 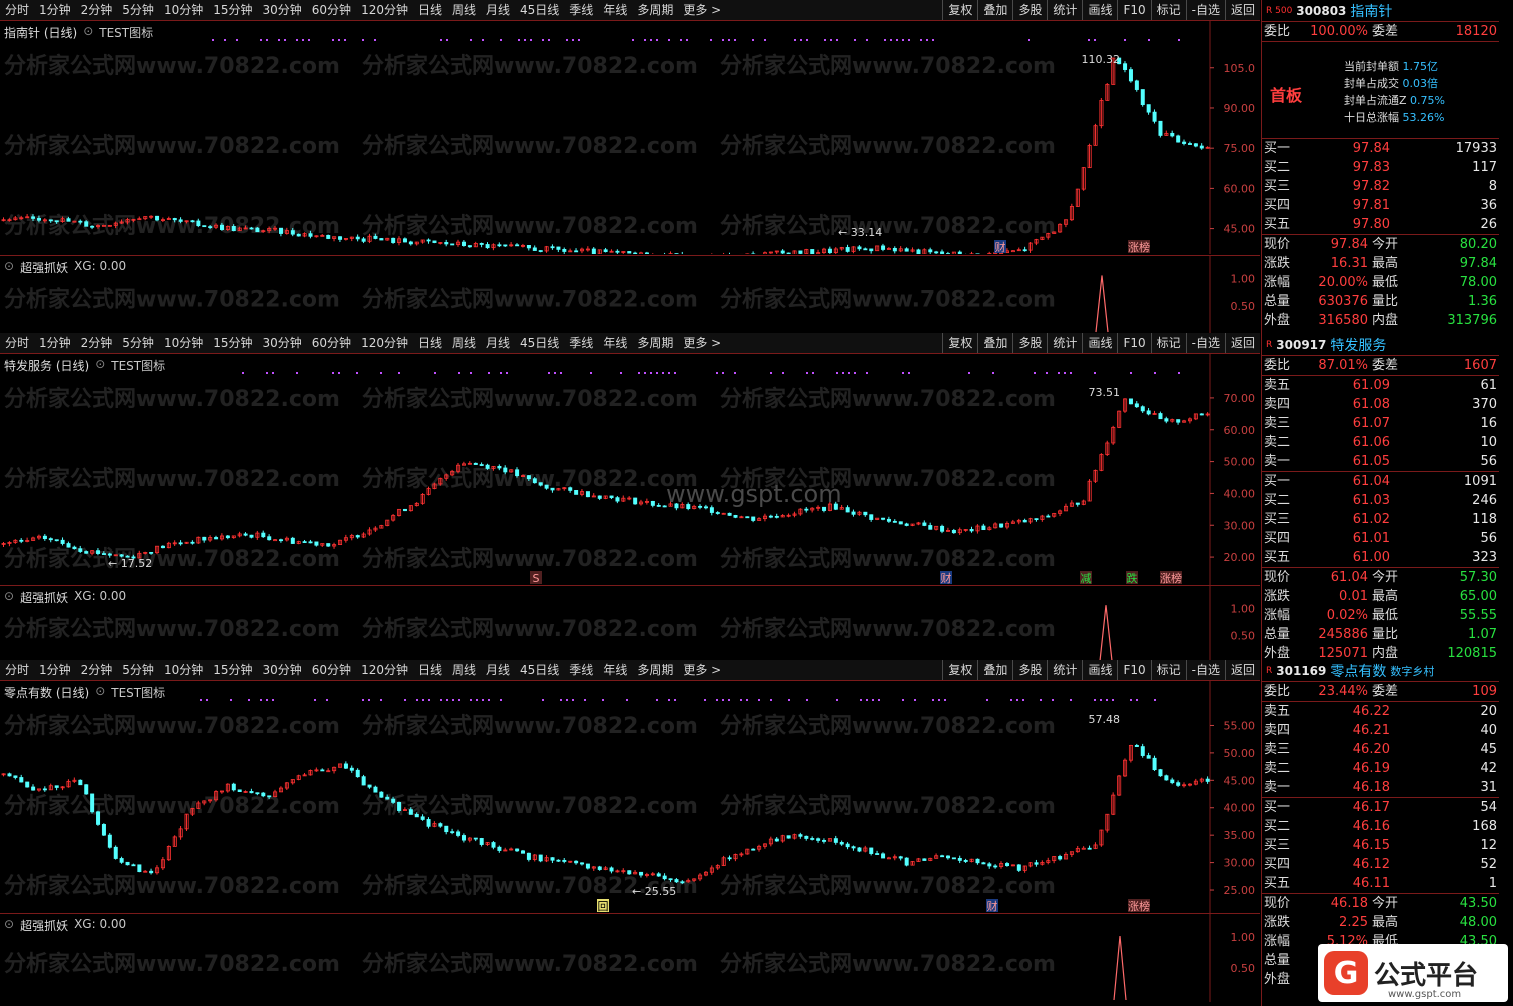 I want to click on event-badge: 减, so click(x=1086, y=578).